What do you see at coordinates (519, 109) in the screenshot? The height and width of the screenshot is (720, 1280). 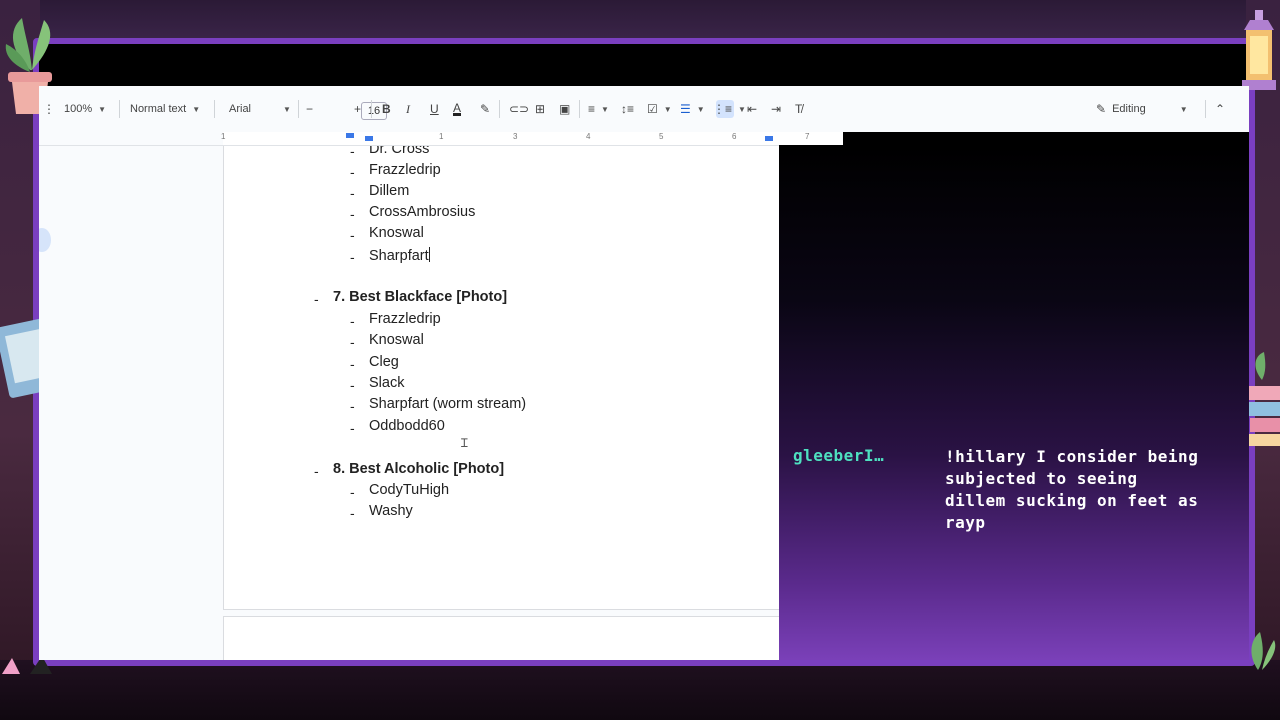 I see `link-icon: ⊂⊃` at bounding box center [519, 109].